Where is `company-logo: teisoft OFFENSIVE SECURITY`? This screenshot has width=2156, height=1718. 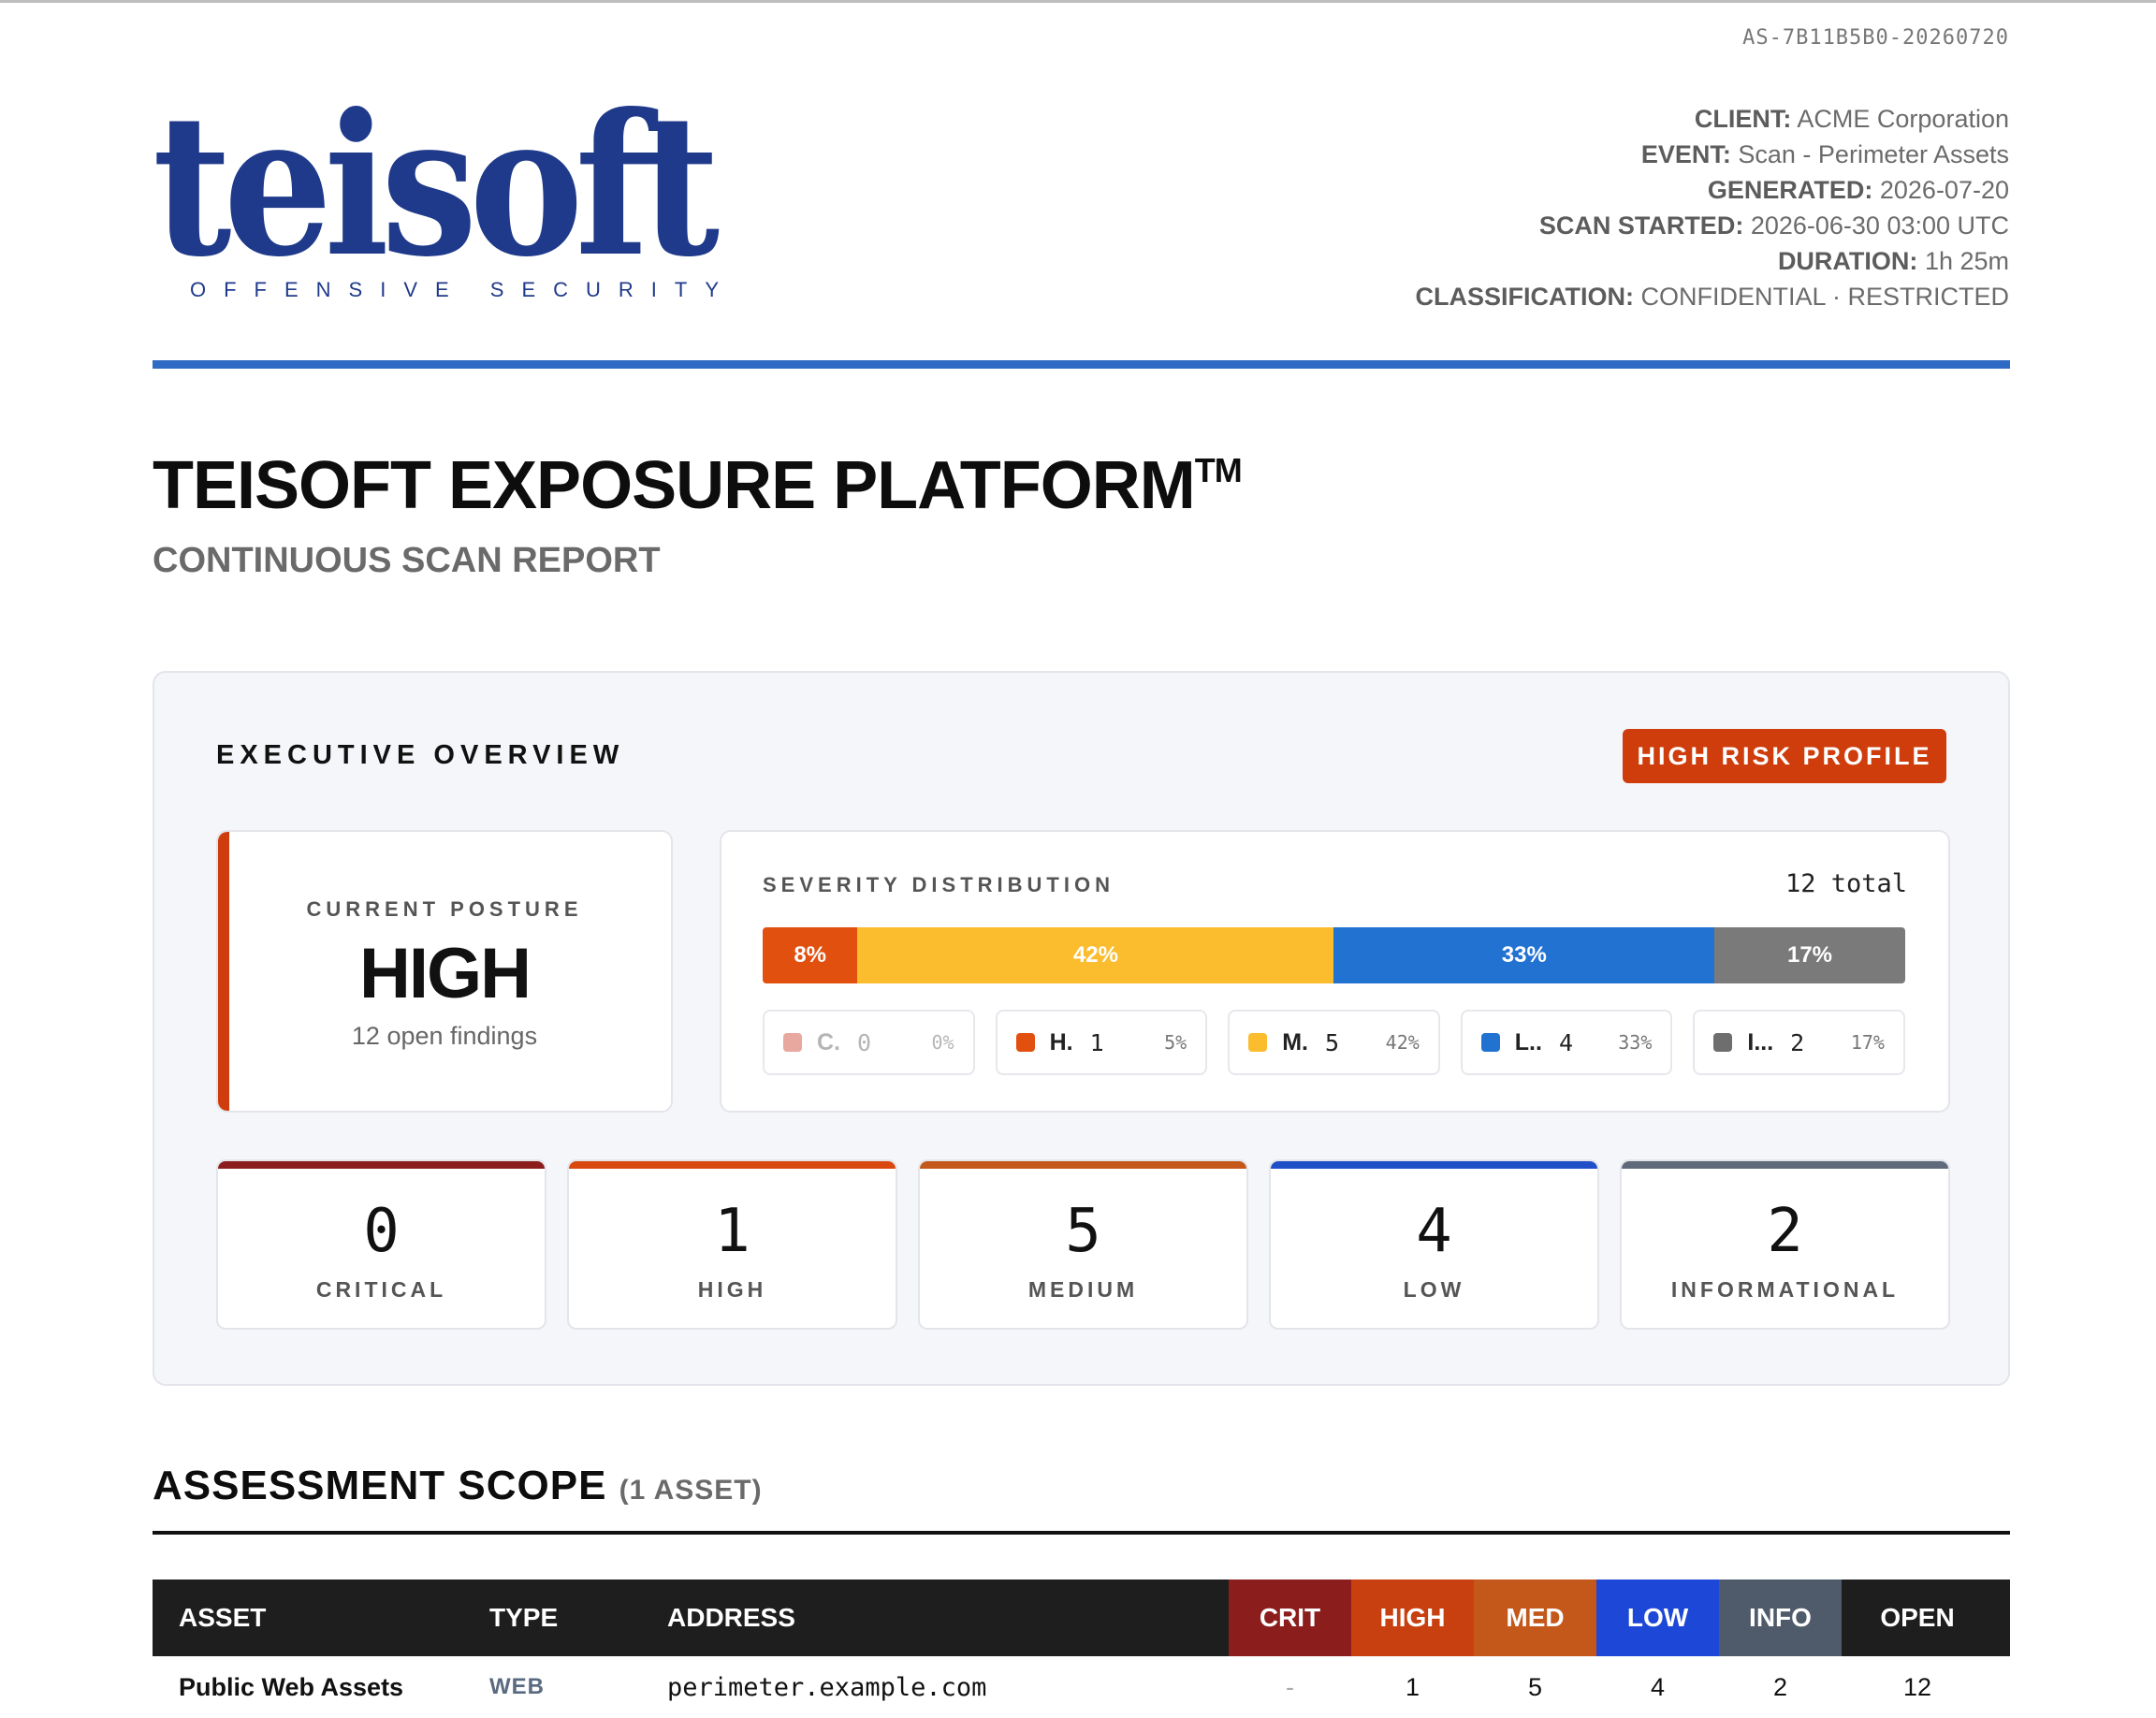 company-logo: teisoft OFFENSIVE SECURITY is located at coordinates (436, 188).